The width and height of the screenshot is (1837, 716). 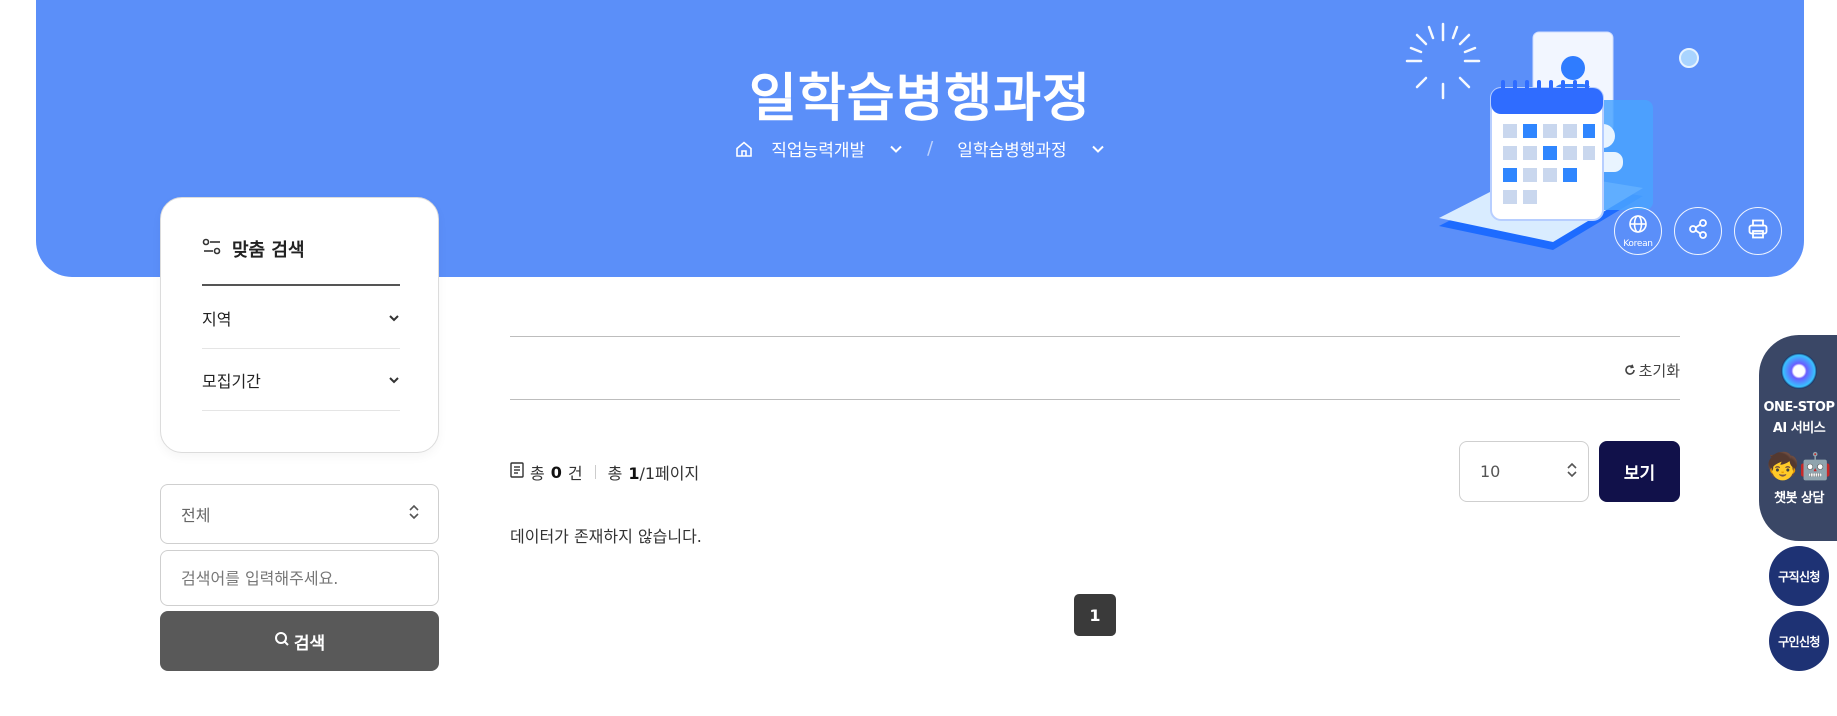 I want to click on custom-search-panel: 맞춤 검색 지역 모집기간, so click(x=299, y=325).